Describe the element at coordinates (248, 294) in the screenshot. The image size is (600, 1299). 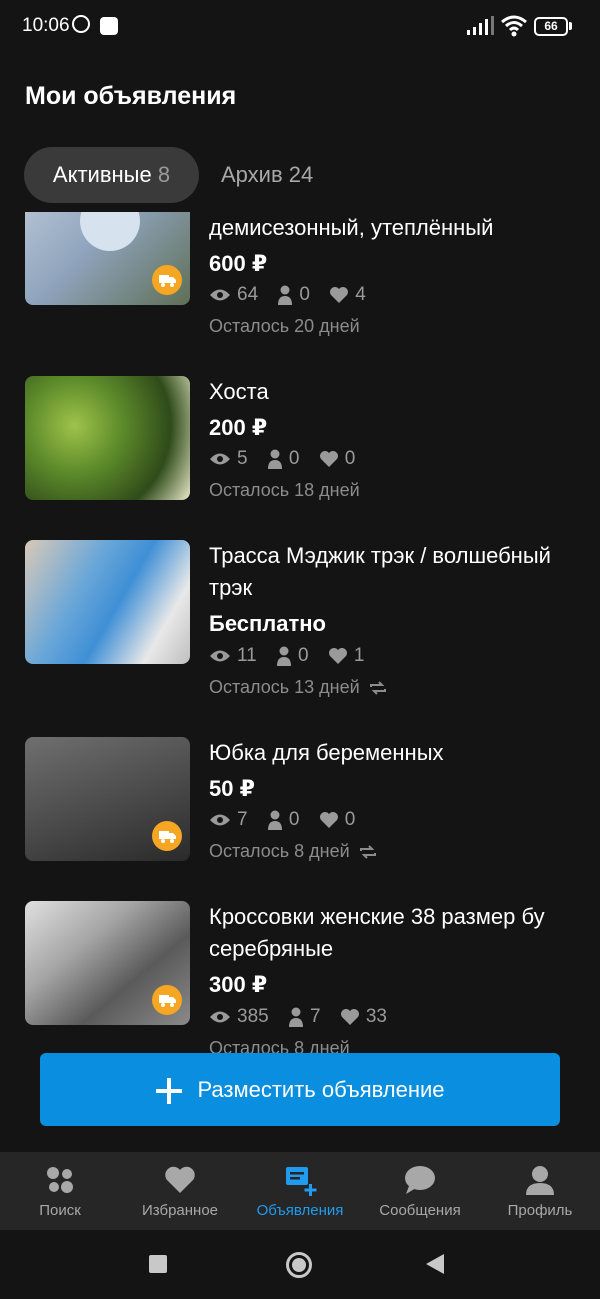
I see `views-count: 64` at that location.